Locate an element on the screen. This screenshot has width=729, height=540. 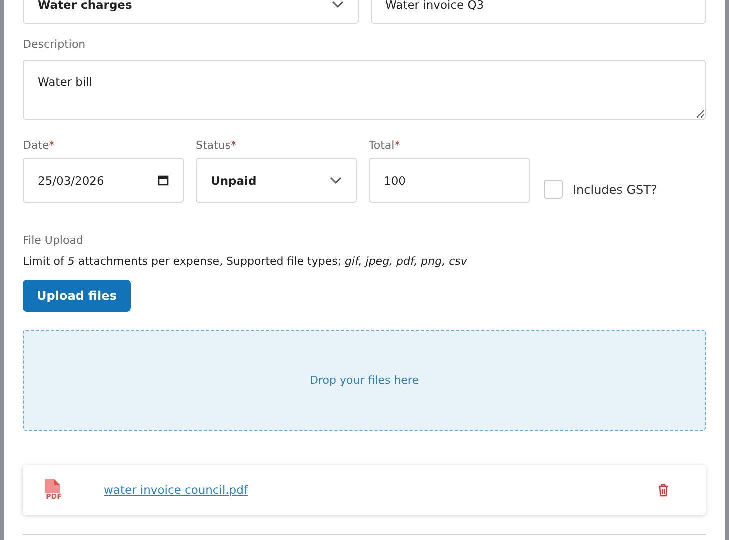
file-link: water invoice council.pdf is located at coordinates (381, 490).